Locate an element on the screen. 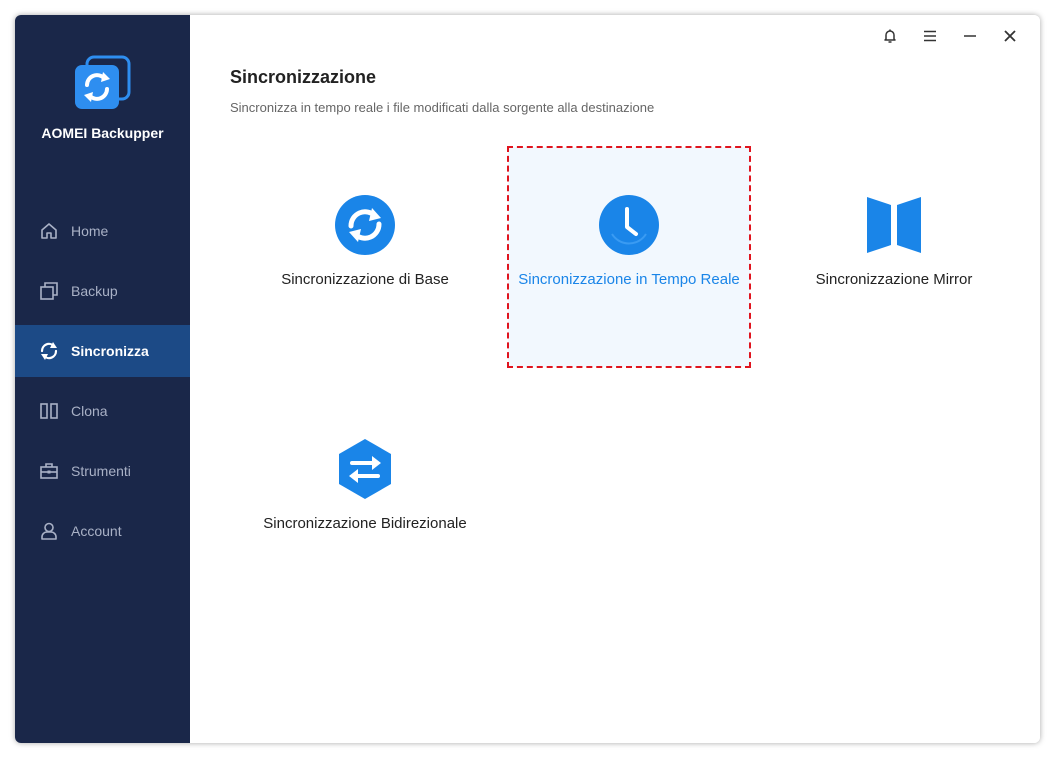 This screenshot has height=758, width=1055. option-label: Sincronizzazione di Base is located at coordinates (365, 279).